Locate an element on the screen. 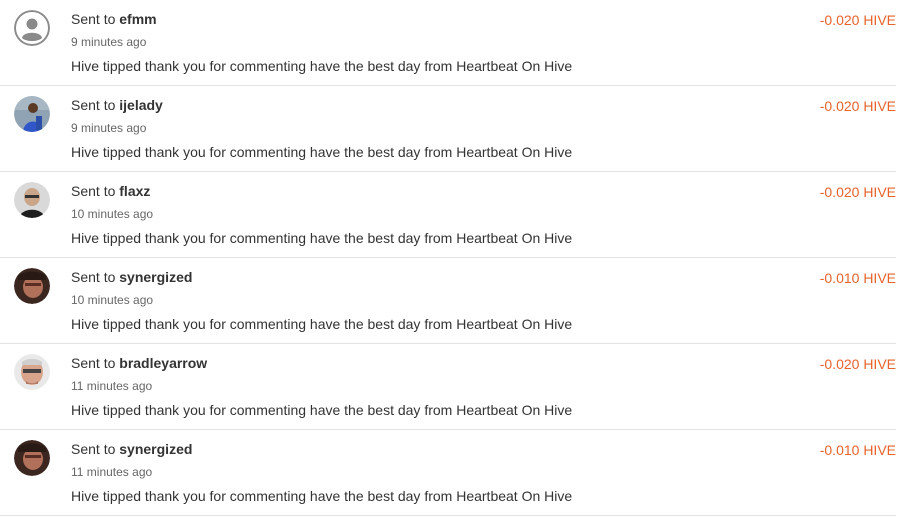  transaction-title: Sent to flaxz is located at coordinates (110, 191).